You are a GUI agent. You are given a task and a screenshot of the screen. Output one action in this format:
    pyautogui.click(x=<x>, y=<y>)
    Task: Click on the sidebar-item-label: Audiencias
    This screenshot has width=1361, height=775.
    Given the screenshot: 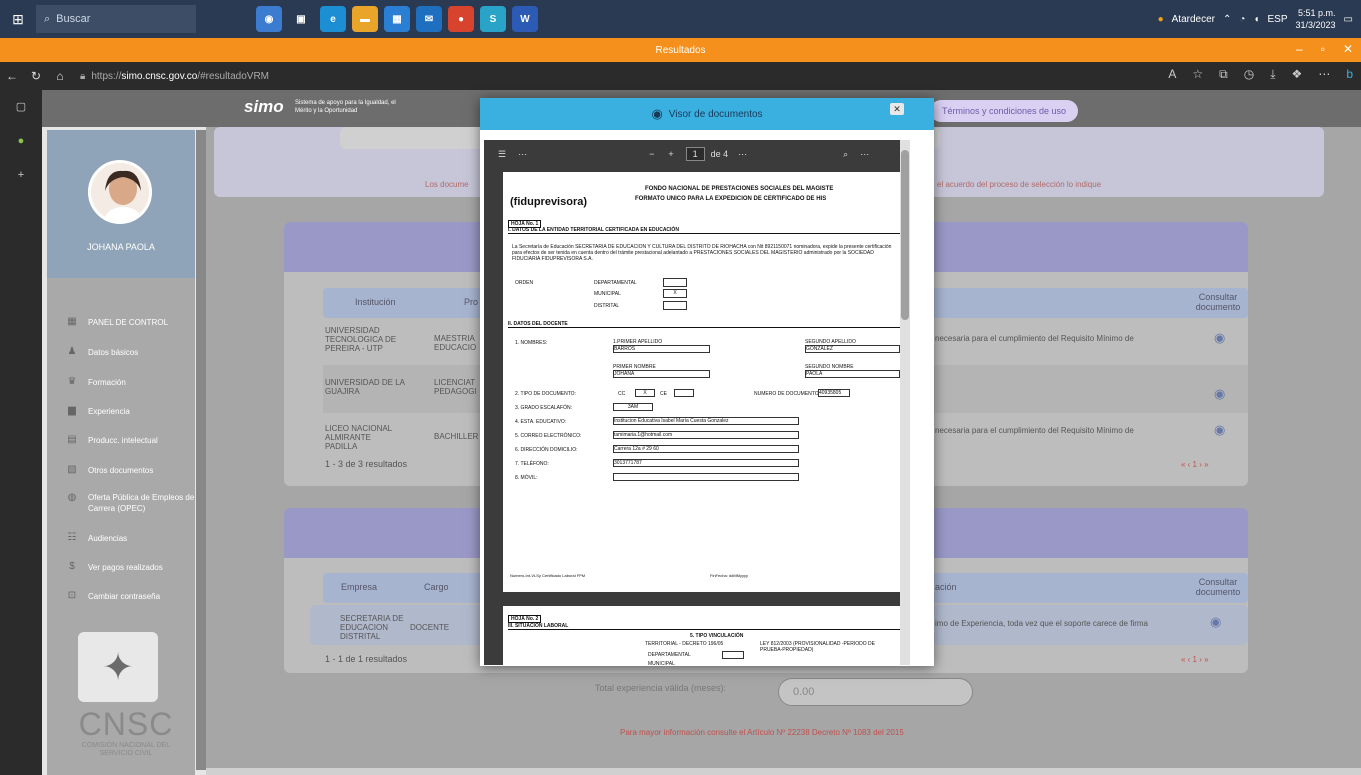 What is the action you would take?
    pyautogui.click(x=108, y=538)
    